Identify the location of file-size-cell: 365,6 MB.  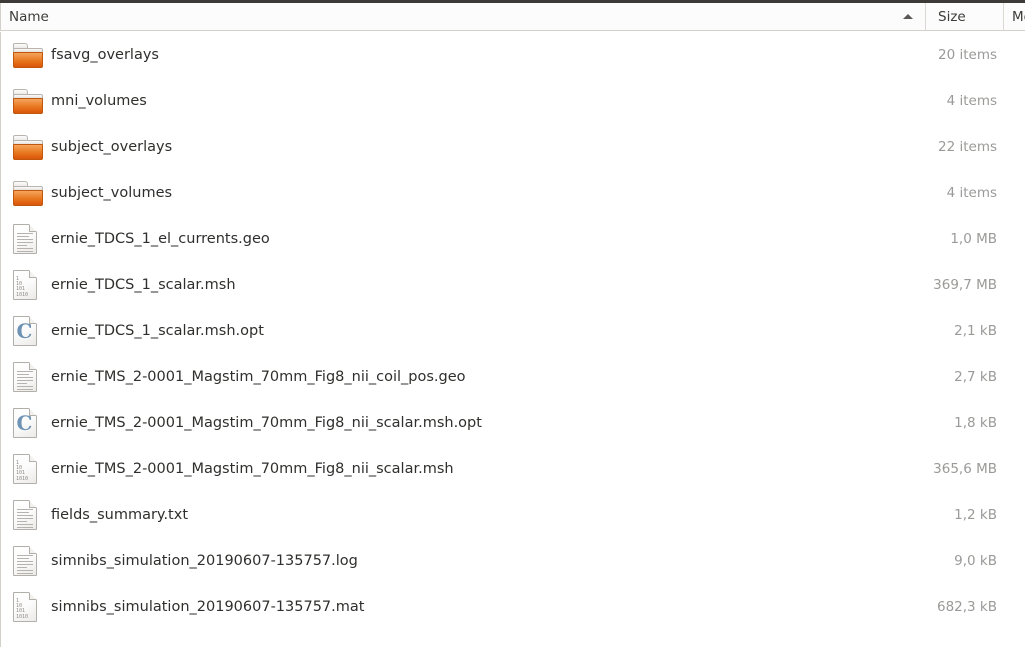
(965, 469).